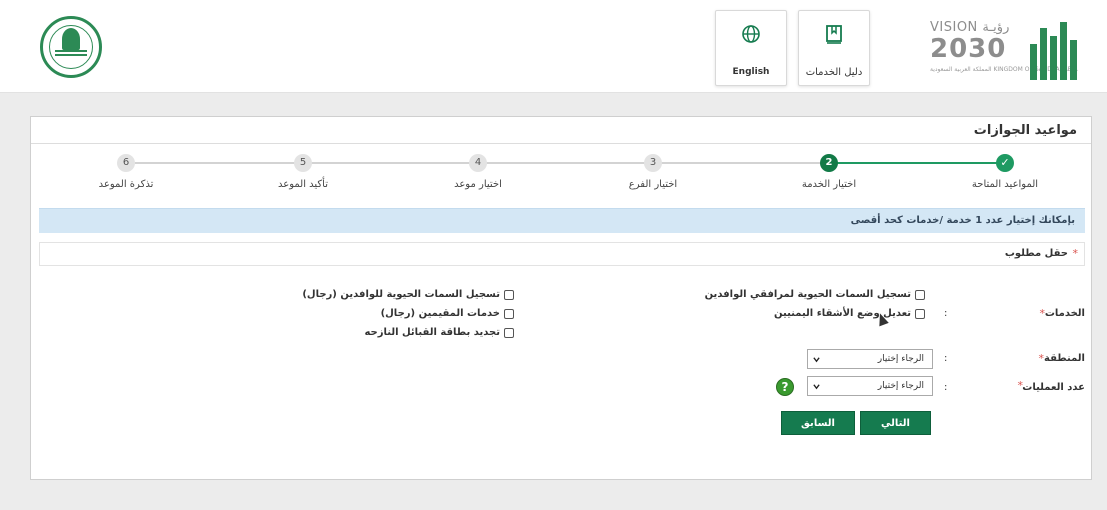 Image resolution: width=1107 pixels, height=510 pixels. What do you see at coordinates (870, 359) in the screenshot?
I see `region-select: الرجاء إختيار` at bounding box center [870, 359].